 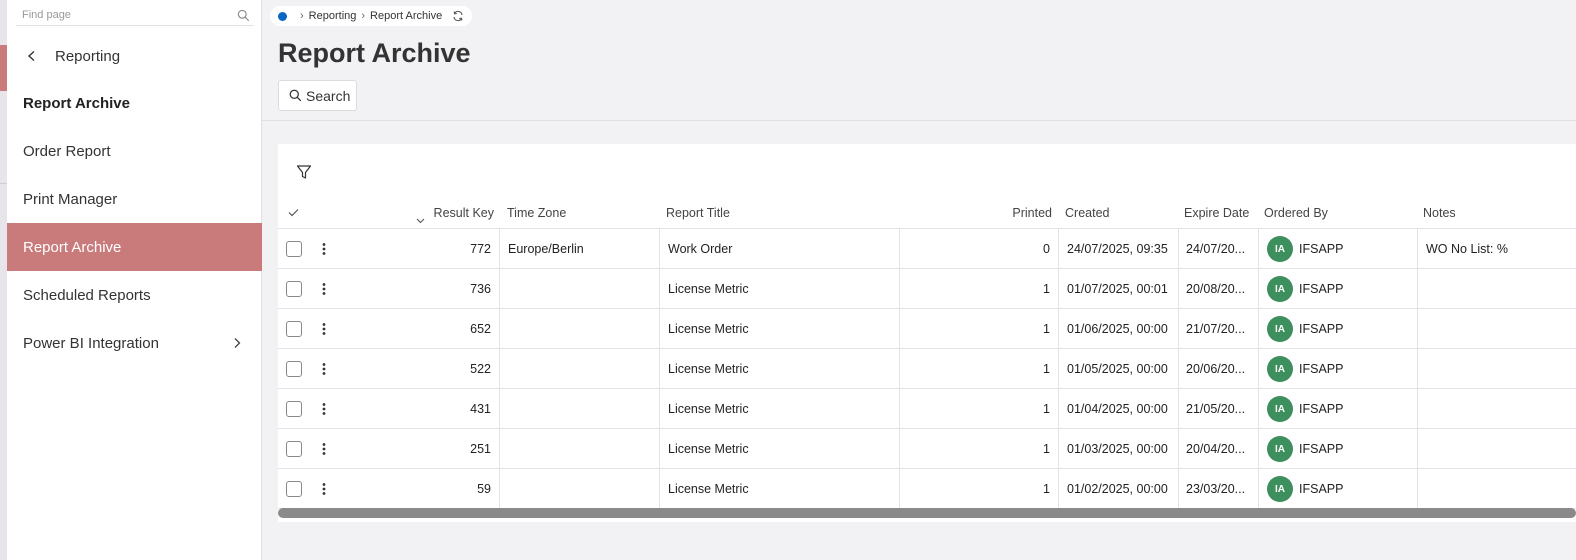 I want to click on column-header-ordered-by: Ordered By, so click(x=1334, y=212).